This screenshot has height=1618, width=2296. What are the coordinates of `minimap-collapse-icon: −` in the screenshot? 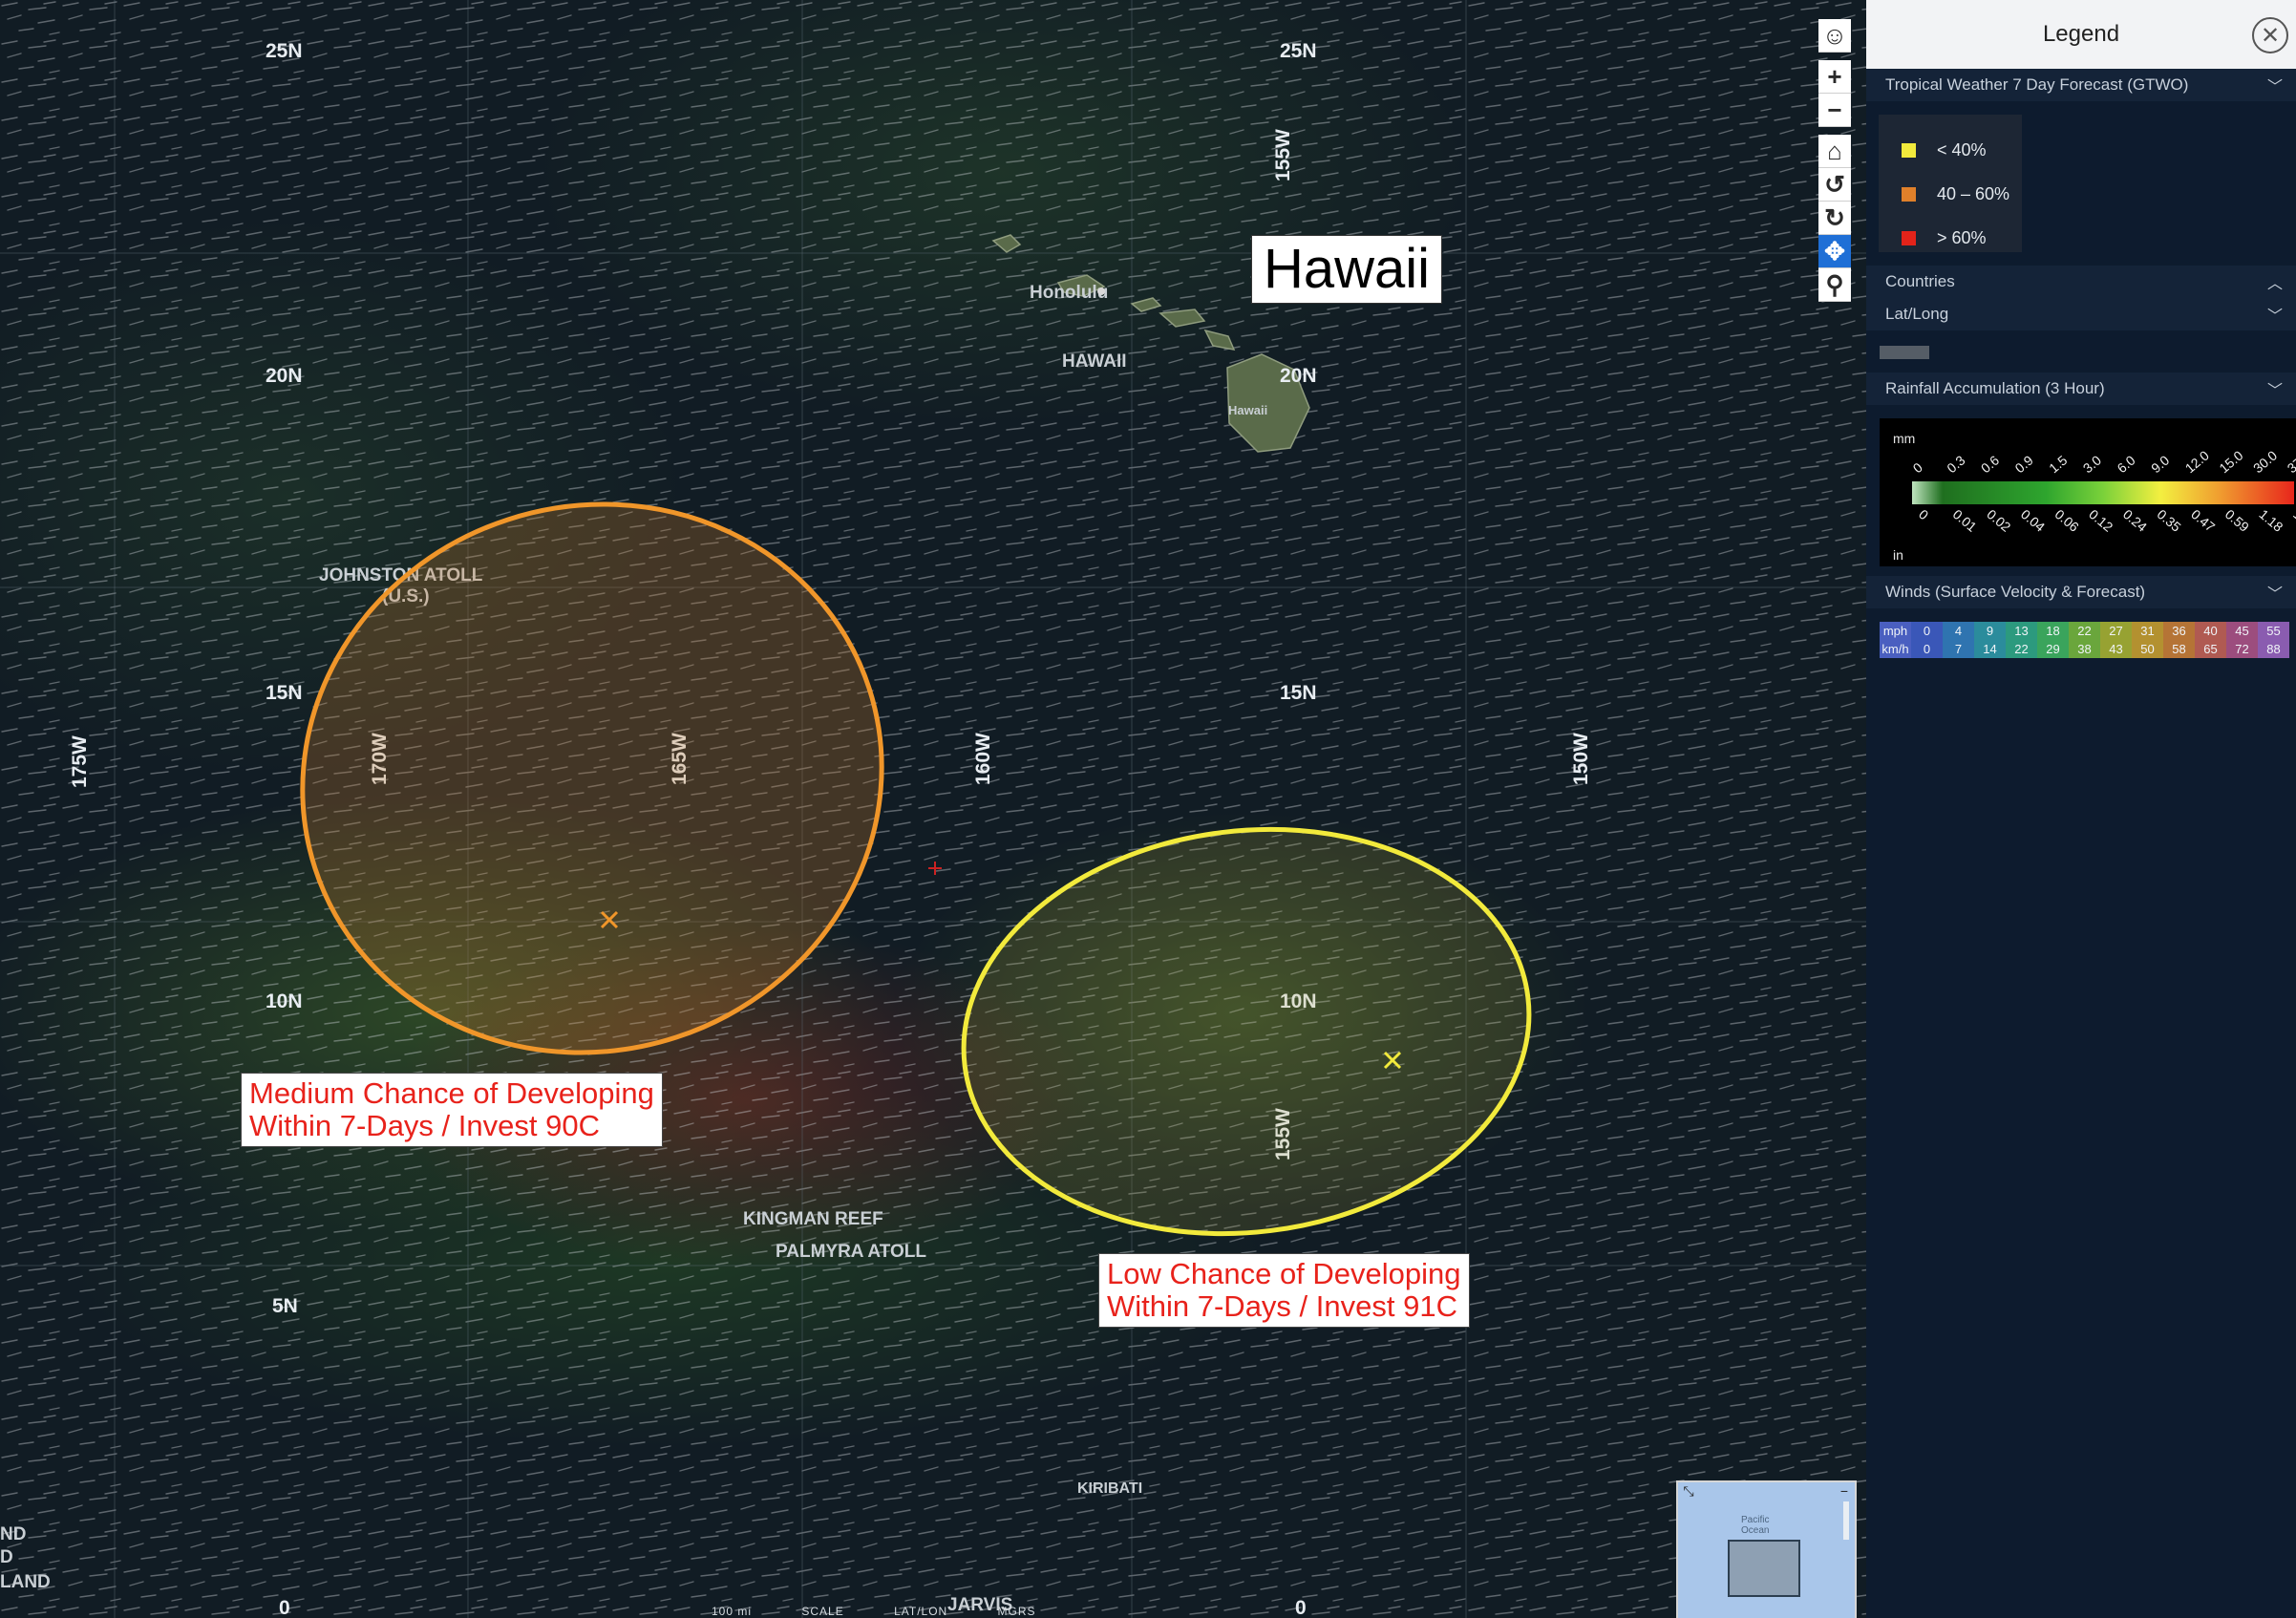 It's located at (1844, 1492).